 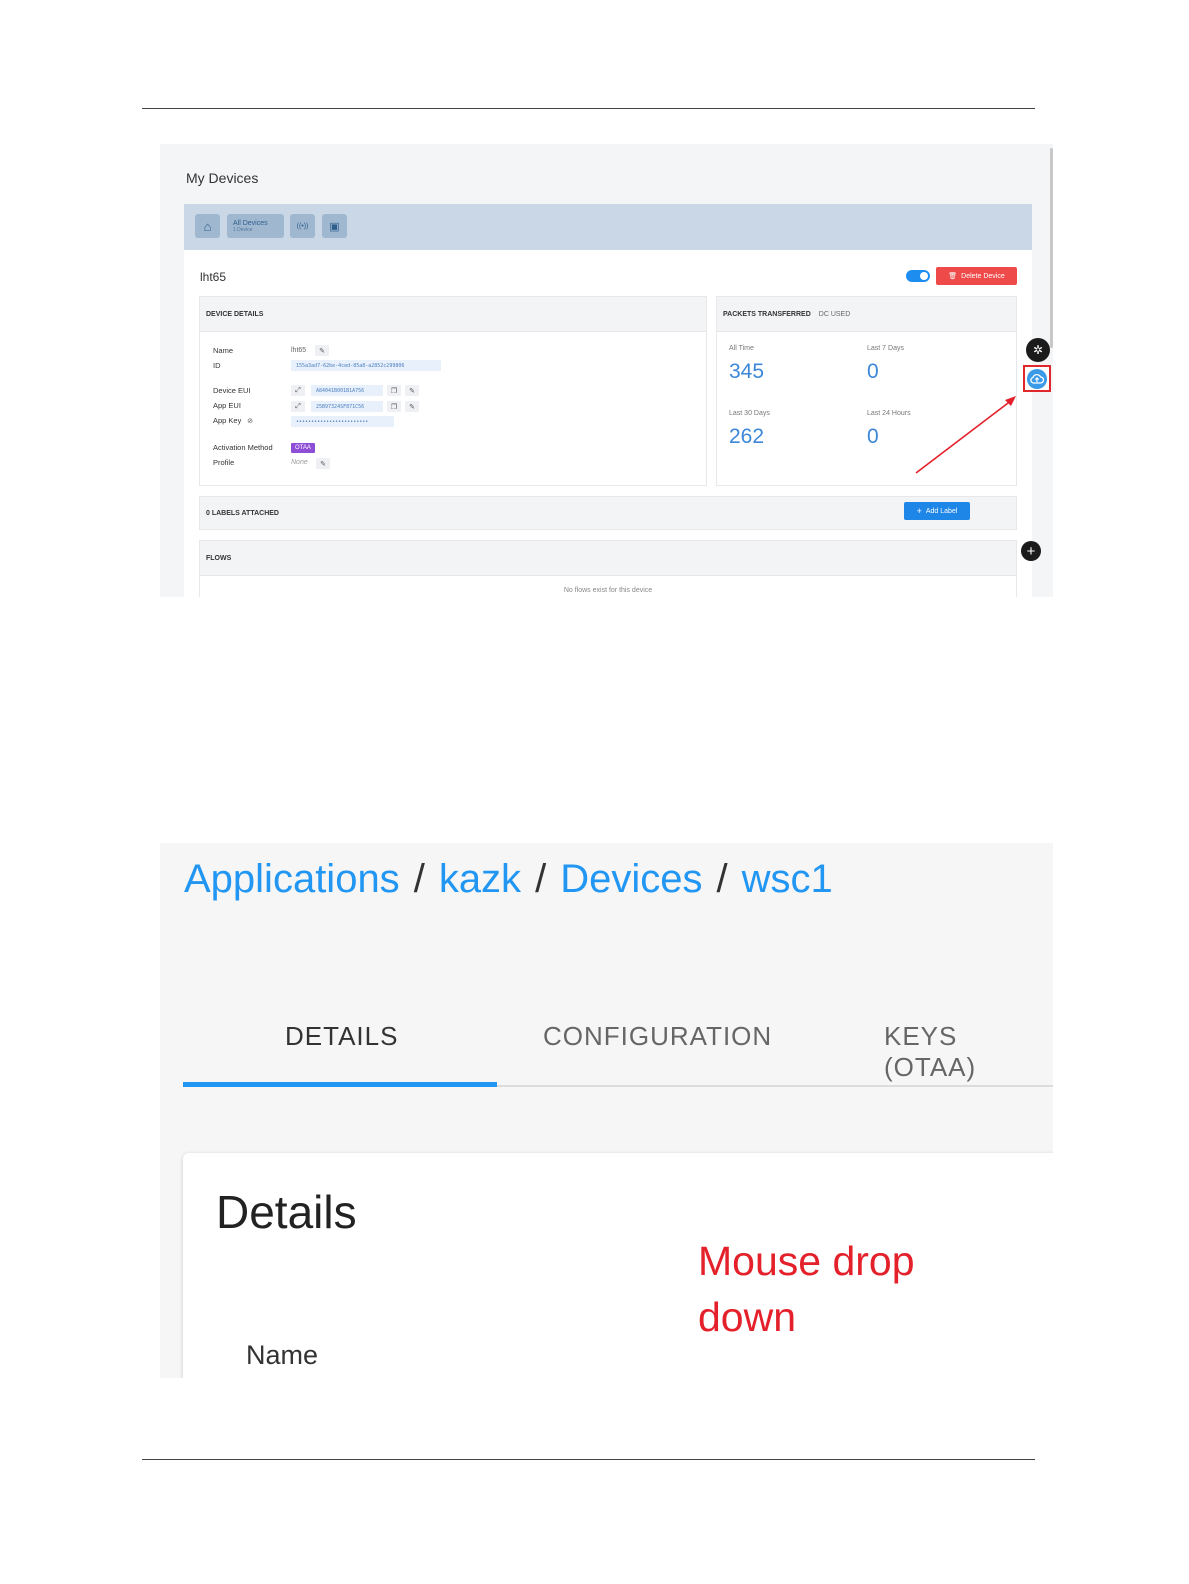 What do you see at coordinates (588, 1459) in the screenshot?
I see `footer-rule` at bounding box center [588, 1459].